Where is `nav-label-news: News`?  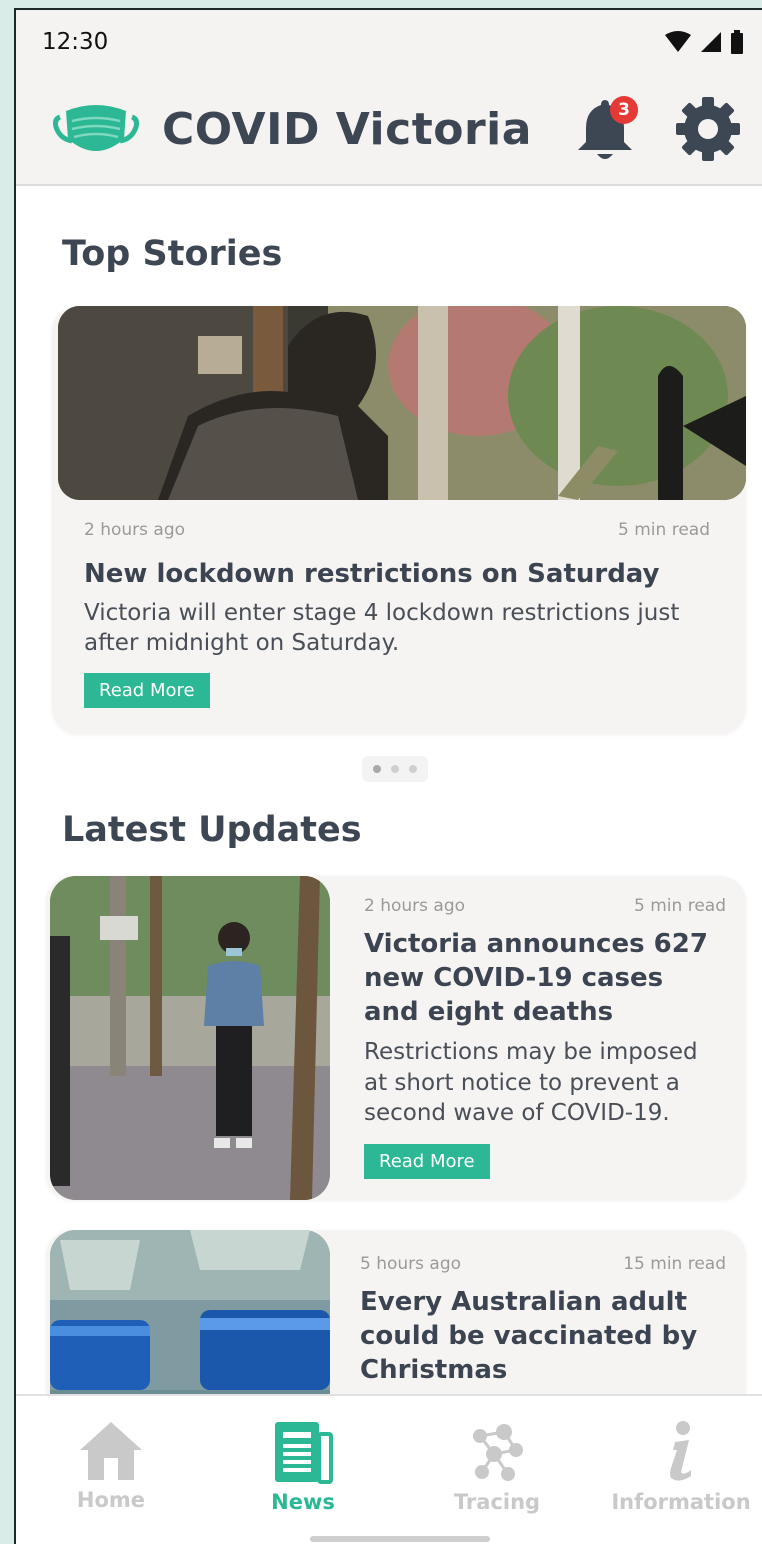
nav-label-news: News is located at coordinates (303, 1502).